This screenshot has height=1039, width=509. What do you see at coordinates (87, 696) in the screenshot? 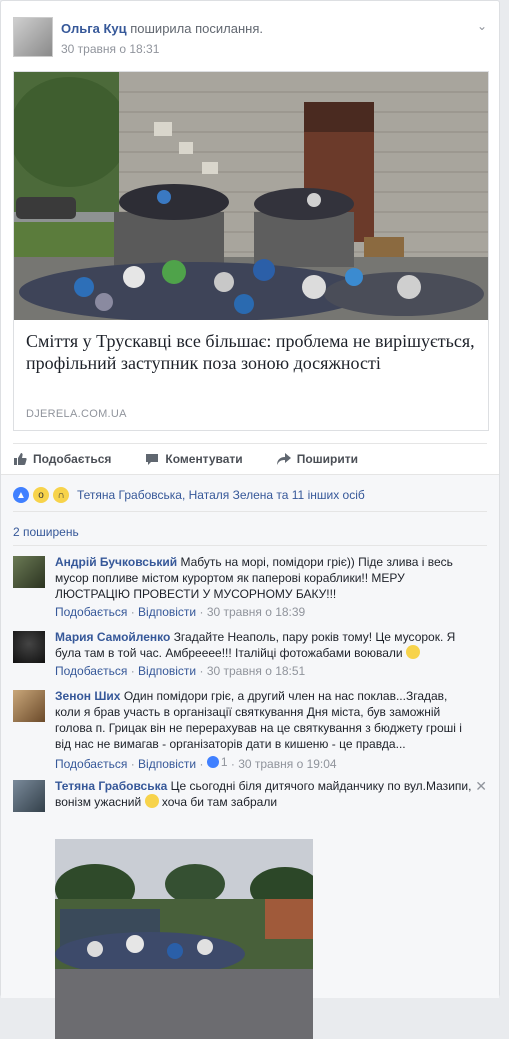
I see `commenter-name: Зенон Ших` at bounding box center [87, 696].